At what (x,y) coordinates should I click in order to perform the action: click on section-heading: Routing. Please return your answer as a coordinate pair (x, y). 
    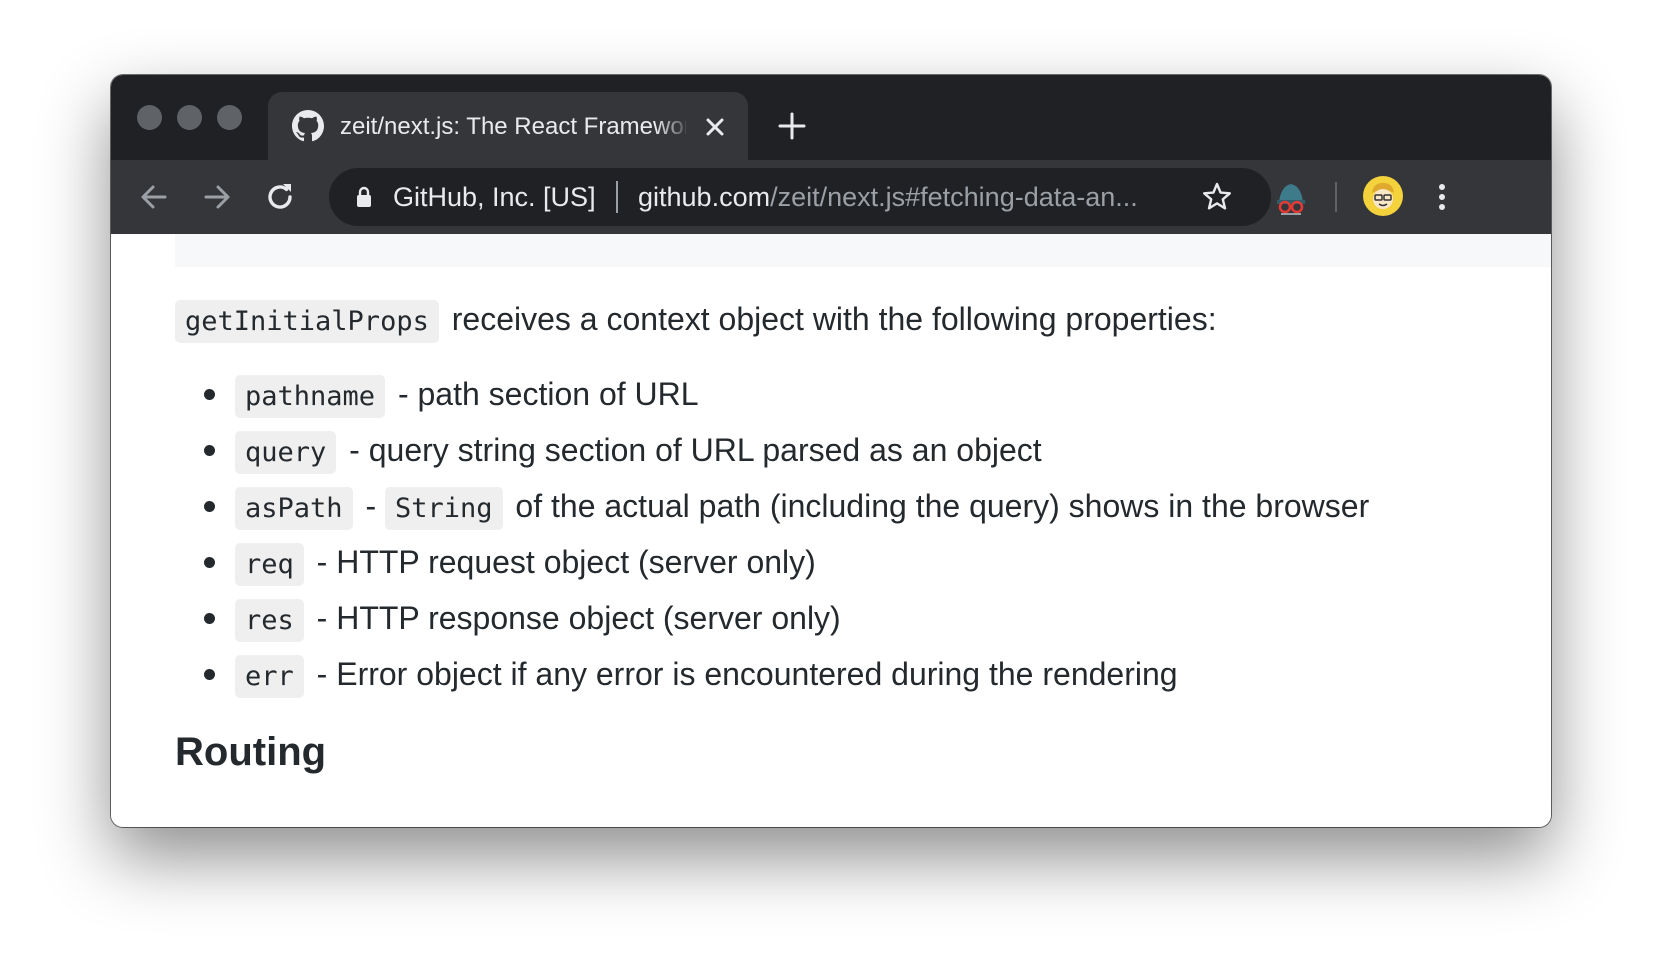
    Looking at the image, I should click on (251, 752).